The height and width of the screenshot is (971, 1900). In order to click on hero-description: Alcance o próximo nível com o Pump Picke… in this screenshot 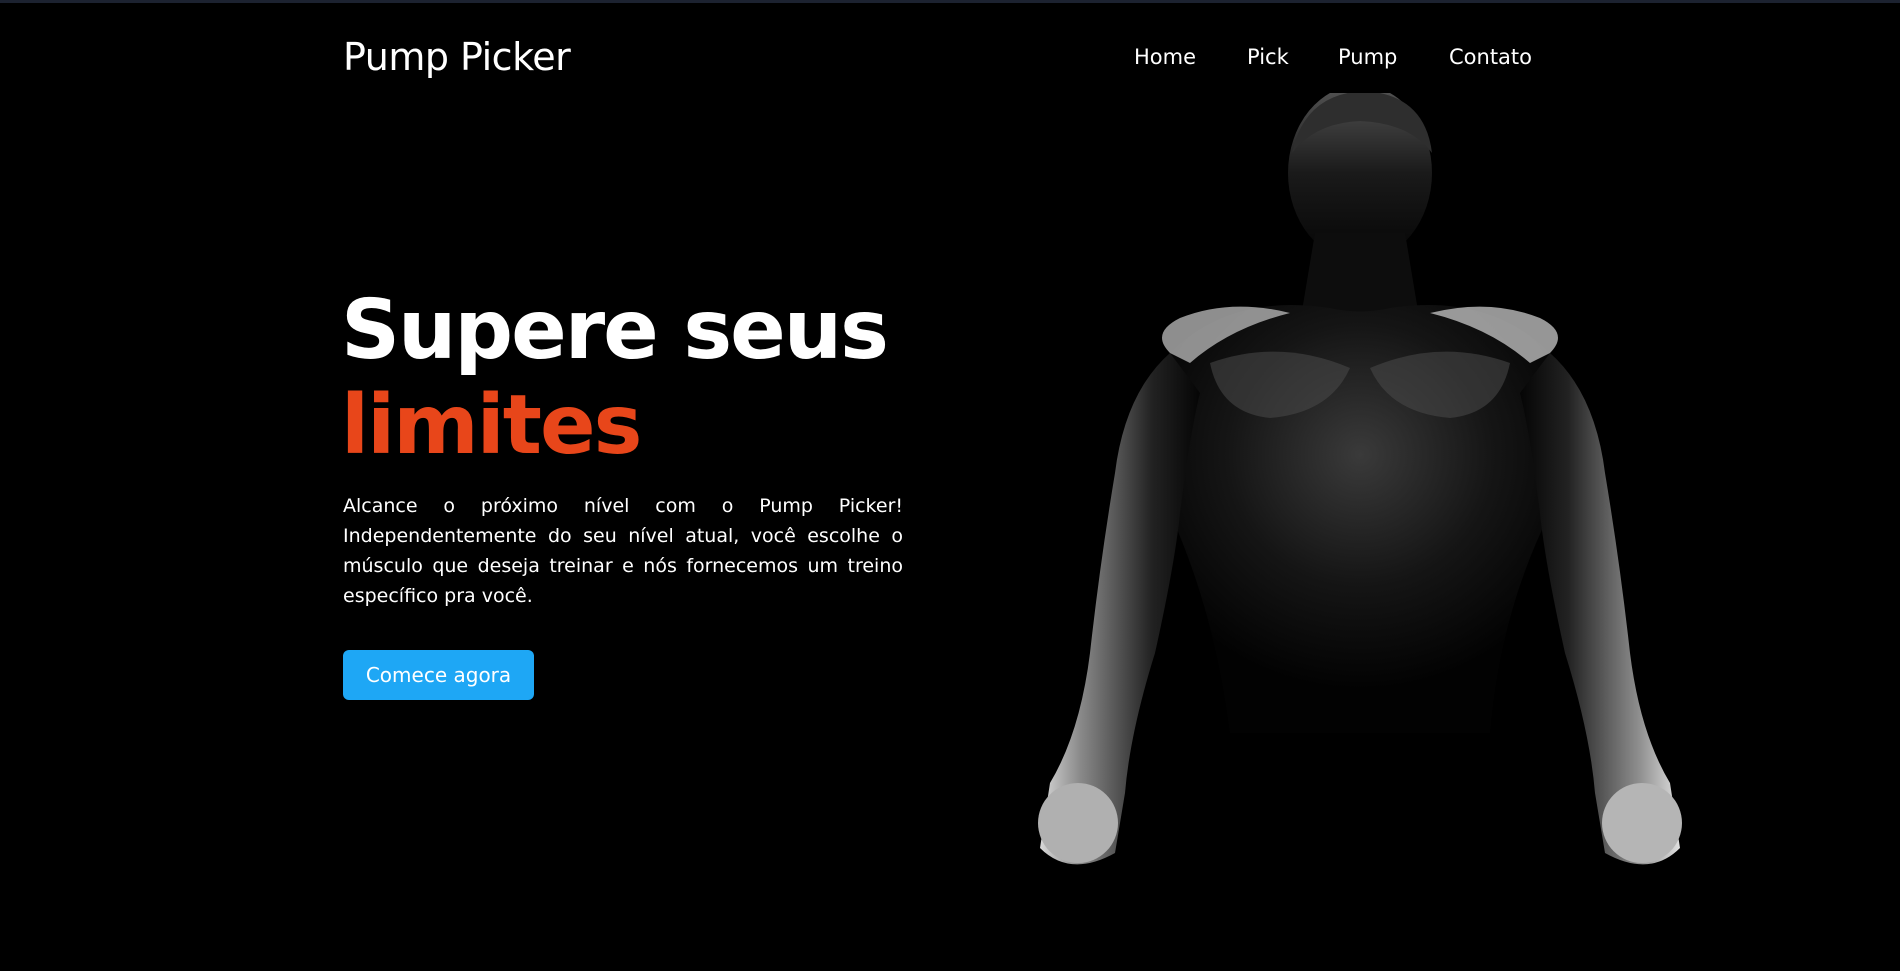, I will do `click(623, 551)`.